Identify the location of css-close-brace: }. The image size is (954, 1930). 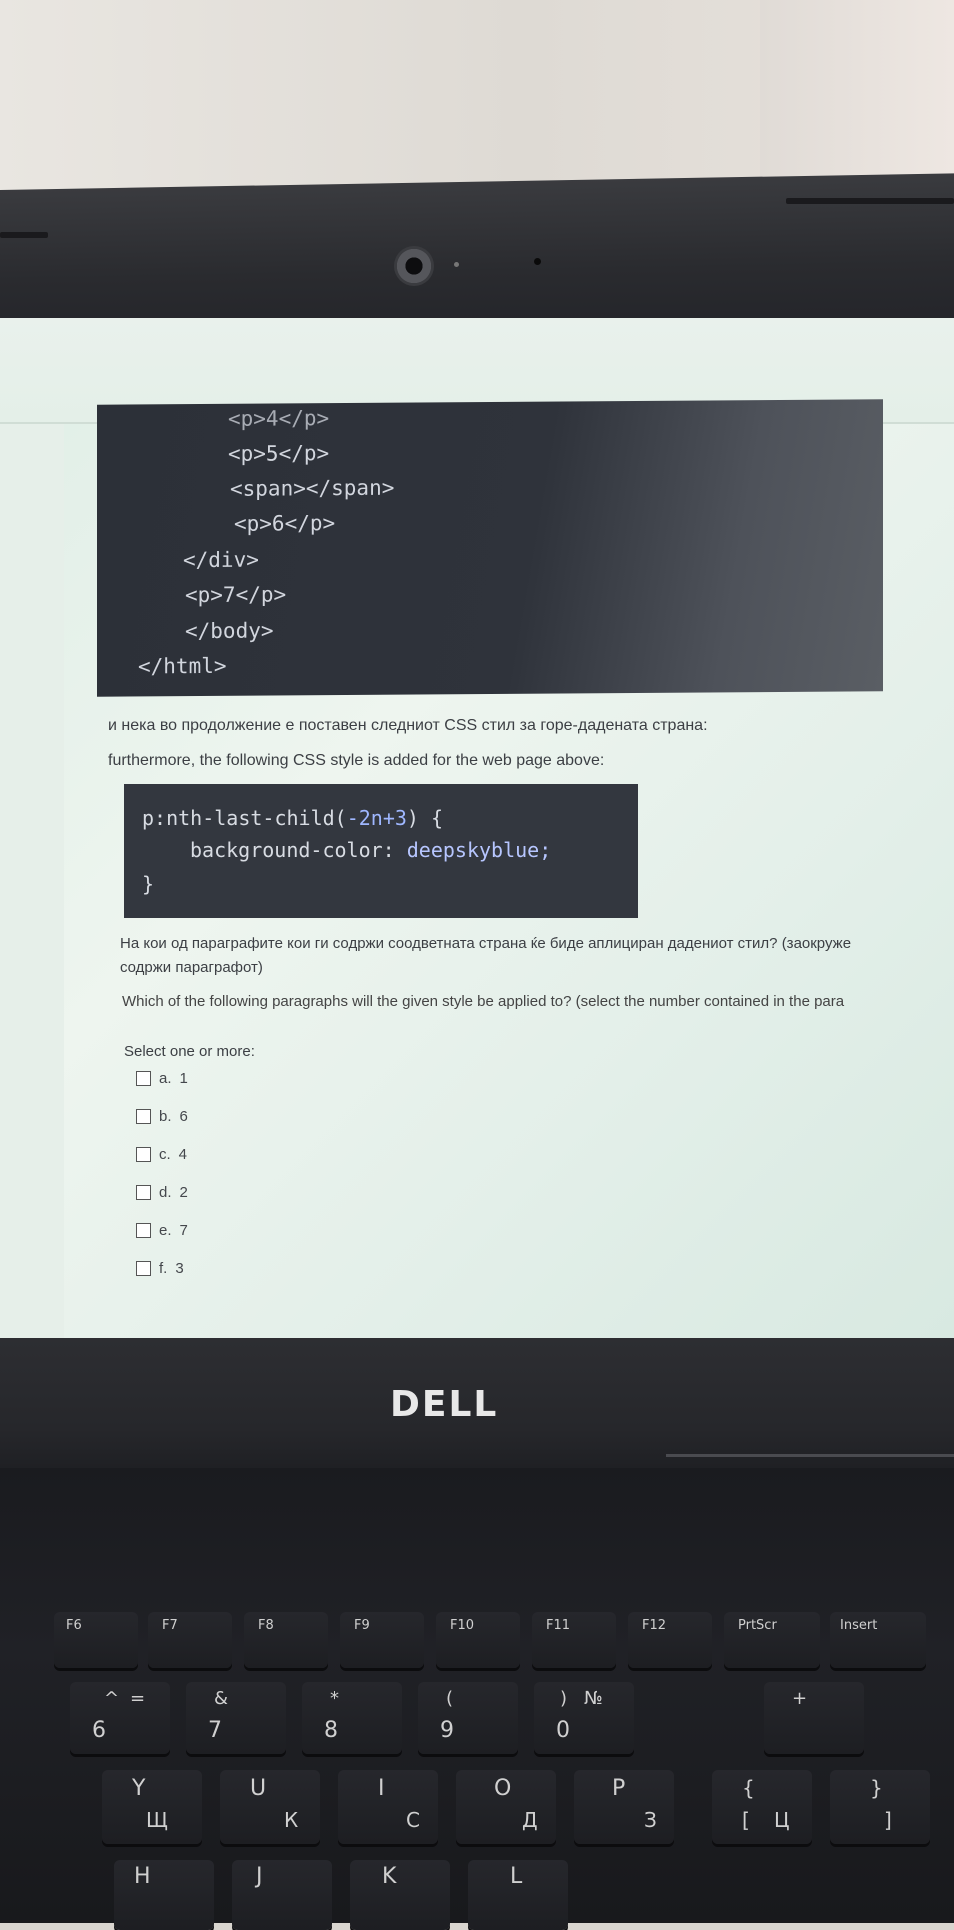
(148, 884).